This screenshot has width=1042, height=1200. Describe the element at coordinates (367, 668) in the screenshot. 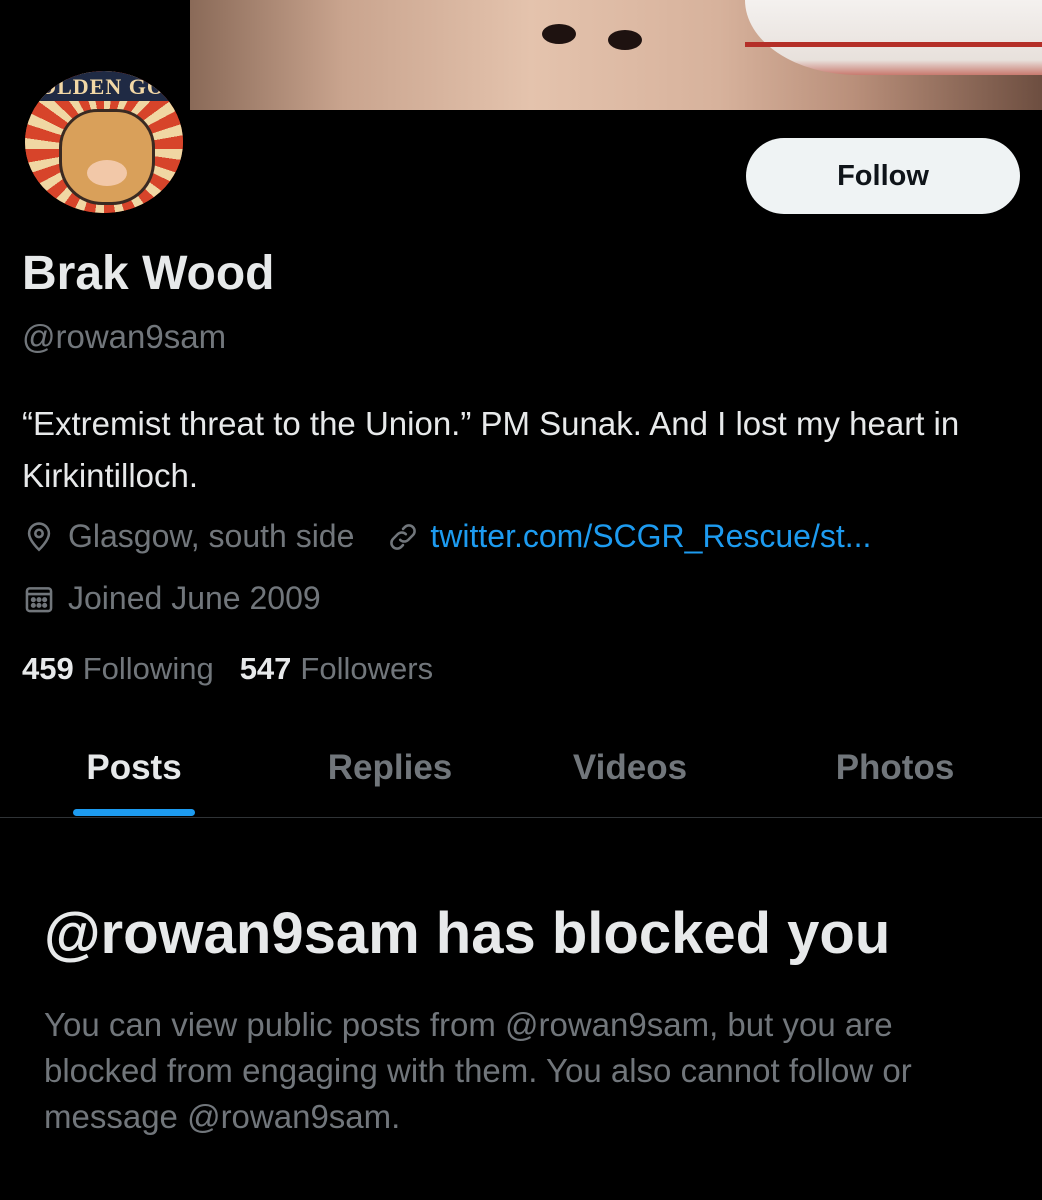

I see `followers-label: Followers` at that location.